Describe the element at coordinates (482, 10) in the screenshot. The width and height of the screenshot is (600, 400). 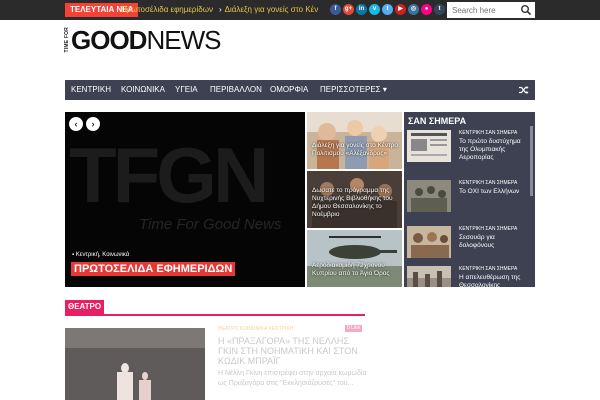
I see `search-input` at that location.